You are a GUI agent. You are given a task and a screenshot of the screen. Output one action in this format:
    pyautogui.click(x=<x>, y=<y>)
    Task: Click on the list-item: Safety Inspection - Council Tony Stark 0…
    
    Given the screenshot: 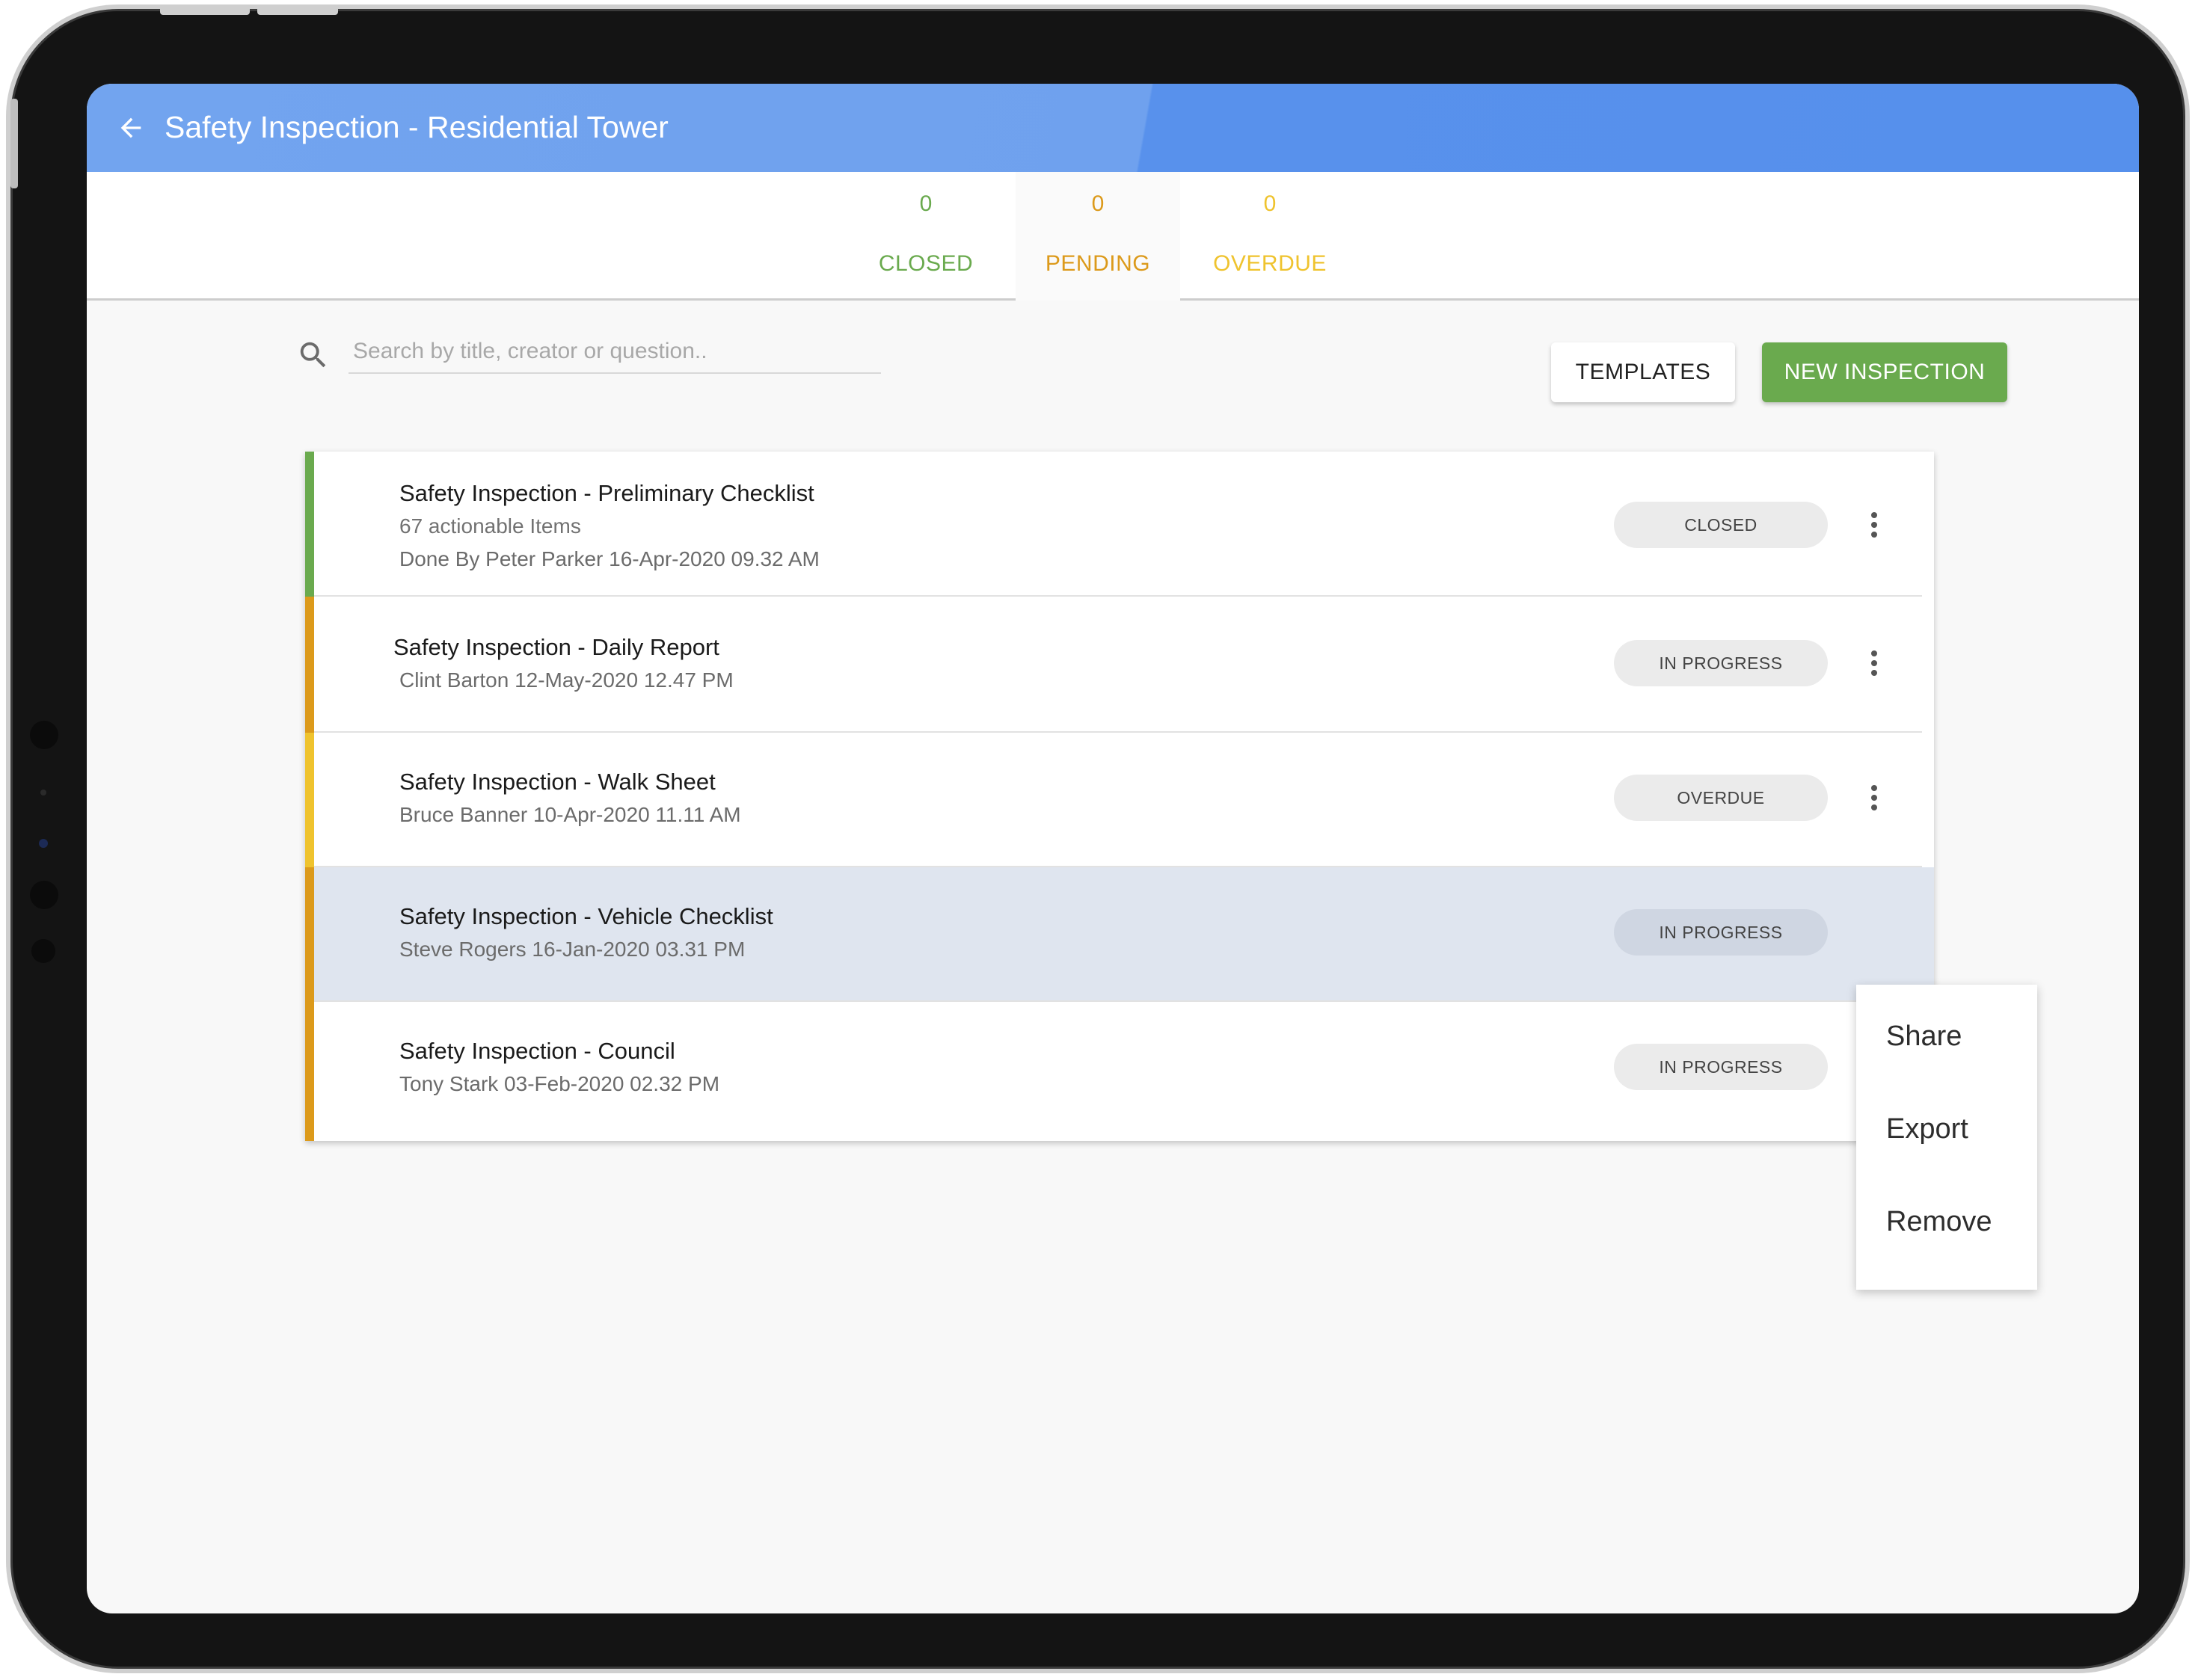 What is the action you would take?
    pyautogui.click(x=1119, y=1071)
    